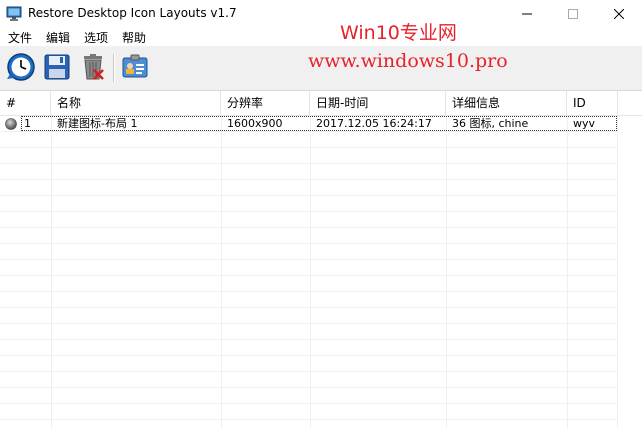 The height and width of the screenshot is (428, 642). What do you see at coordinates (97, 123) in the screenshot?
I see `cell-name: 新建图标-布局 1` at bounding box center [97, 123].